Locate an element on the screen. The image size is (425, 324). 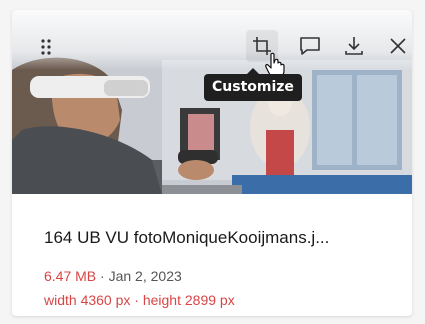
comment-button is located at coordinates (310, 46).